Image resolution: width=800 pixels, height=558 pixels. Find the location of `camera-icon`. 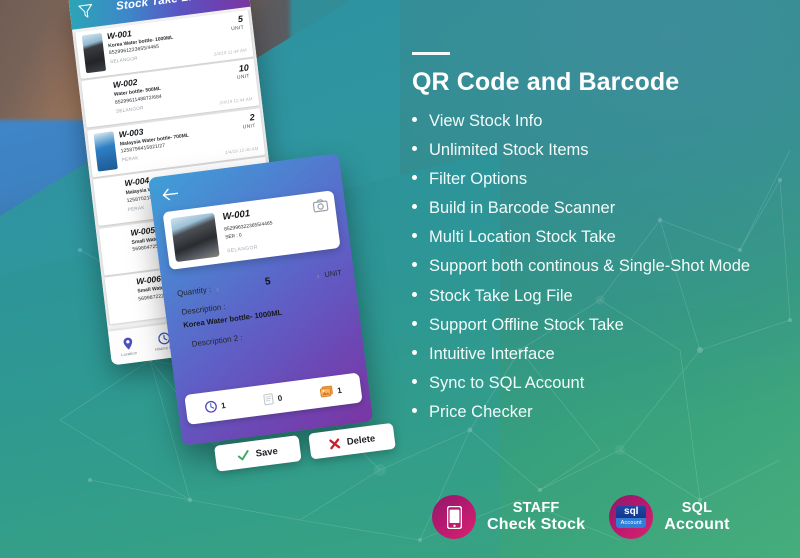

camera-icon is located at coordinates (320, 205).